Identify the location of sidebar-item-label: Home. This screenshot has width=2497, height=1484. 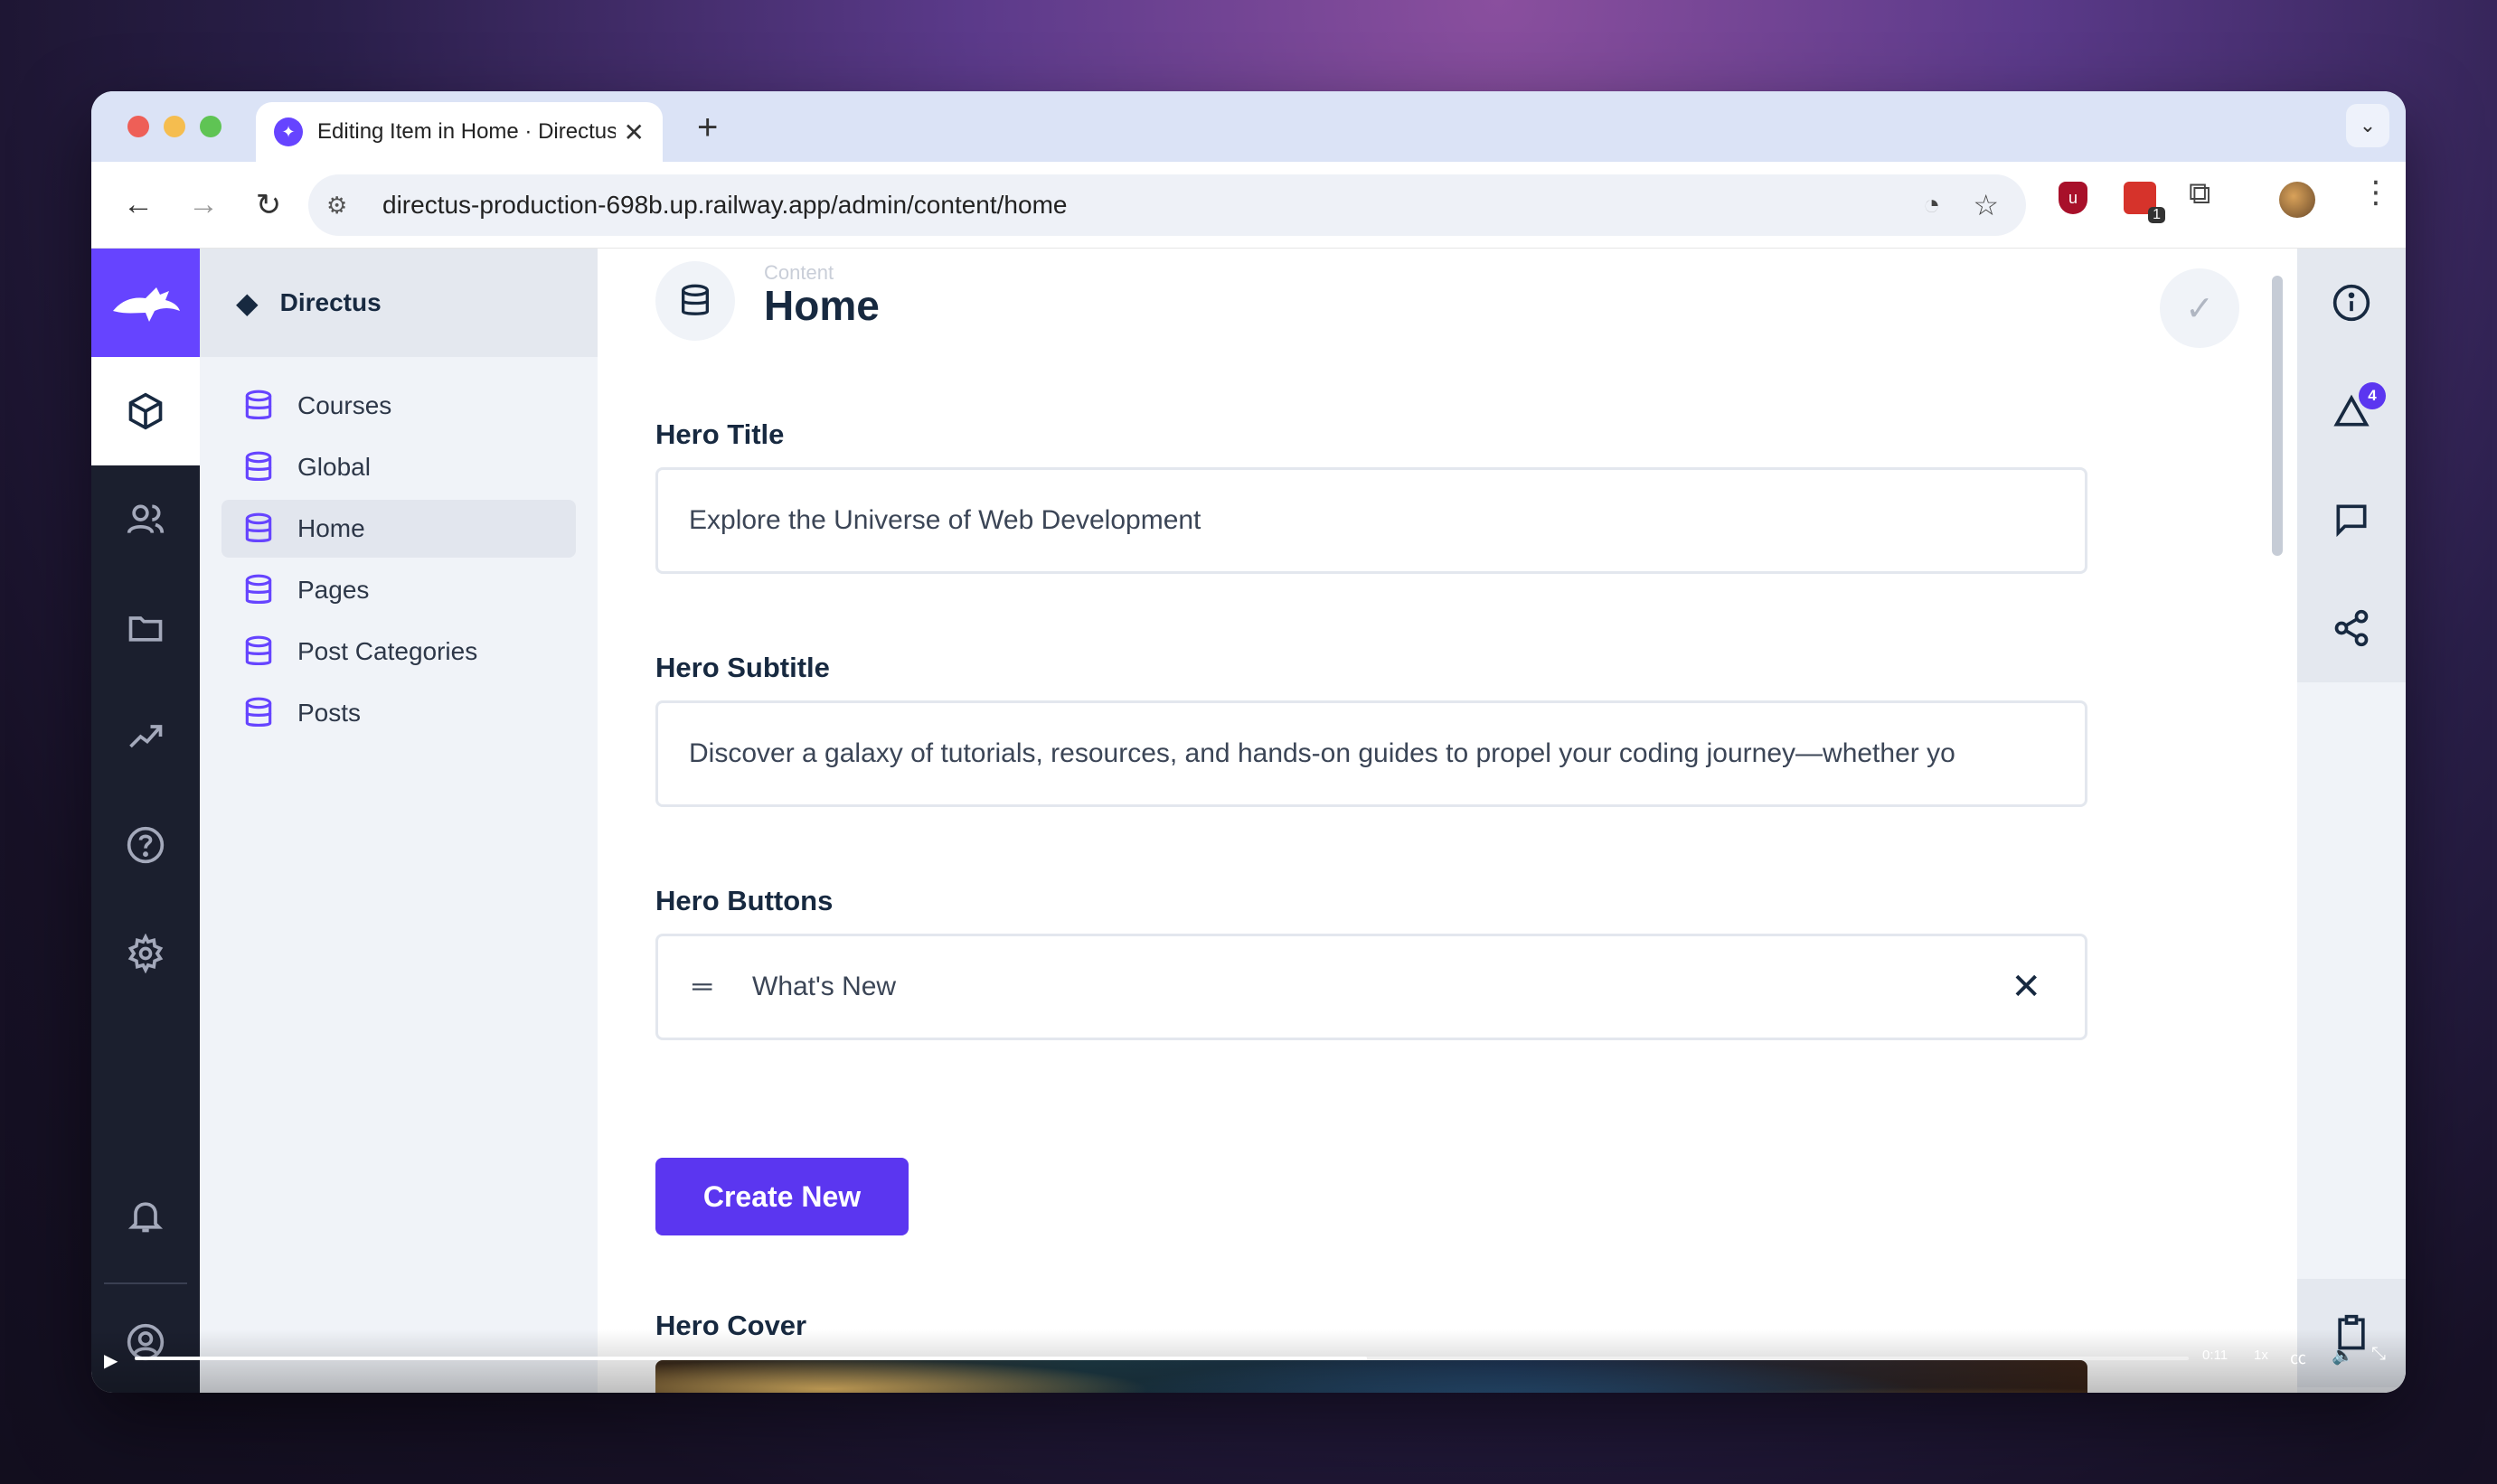
(331, 528).